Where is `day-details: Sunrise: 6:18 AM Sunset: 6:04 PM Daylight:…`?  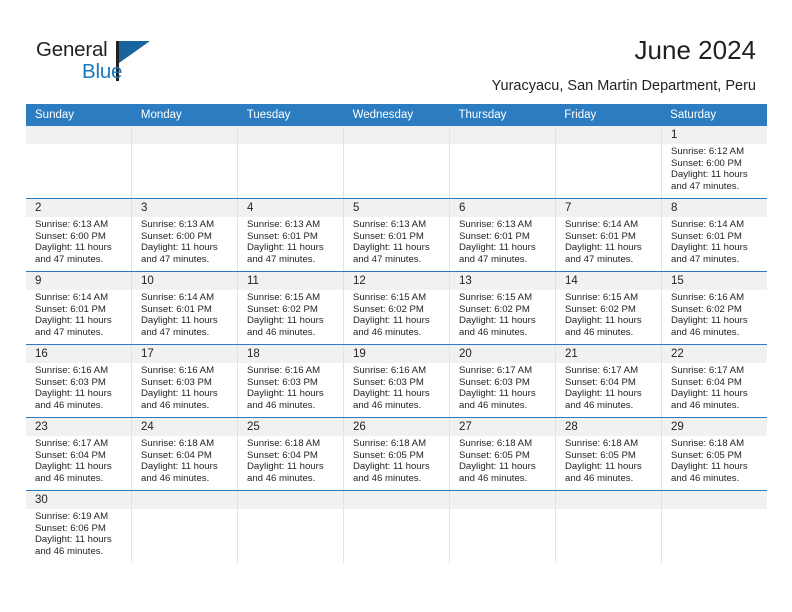
day-details: Sunrise: 6:18 AM Sunset: 6:04 PM Daylight:… is located at coordinates (290, 460).